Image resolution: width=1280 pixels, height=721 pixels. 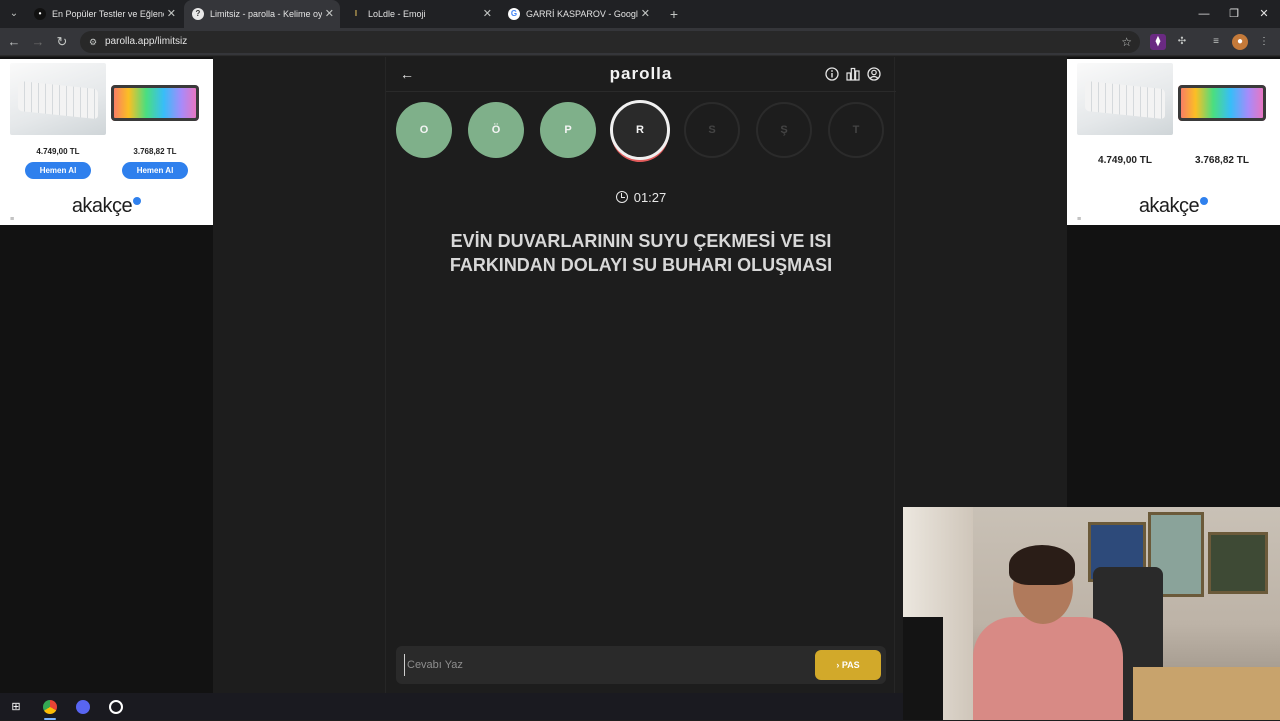 I want to click on taskbar: ⊞, so click(x=451, y=706).